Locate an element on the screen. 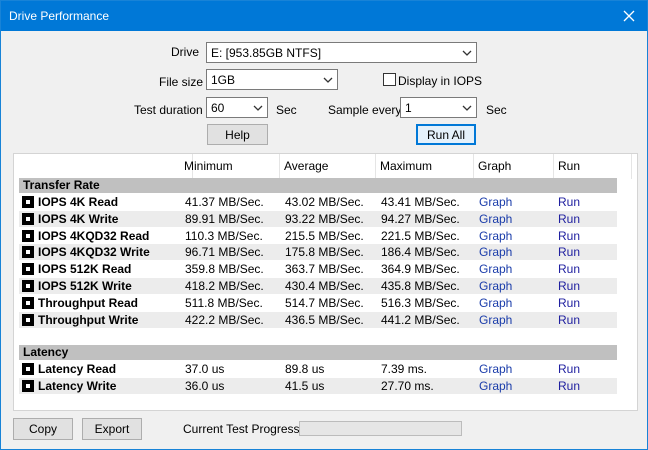 This screenshot has width=648, height=450. display-iops-checkbox is located at coordinates (389, 79).